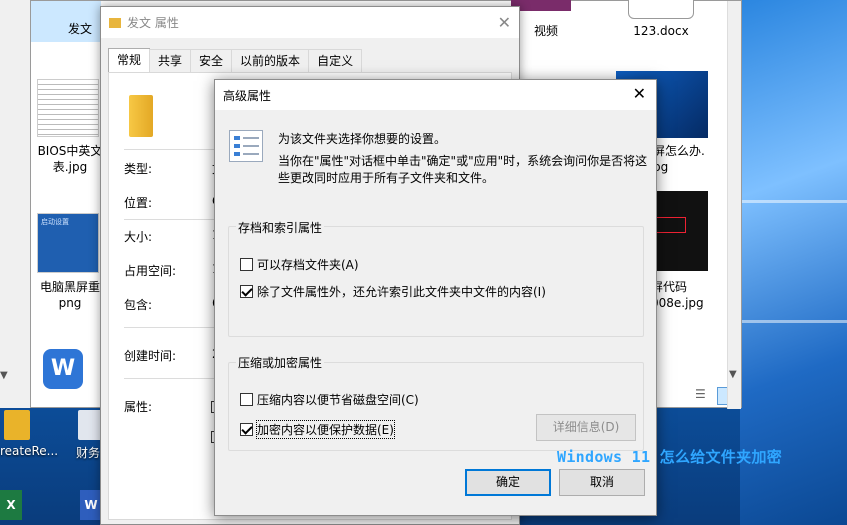  What do you see at coordinates (70, 151) in the screenshot?
I see `file-label-line: BIOS中英文` at bounding box center [70, 151].